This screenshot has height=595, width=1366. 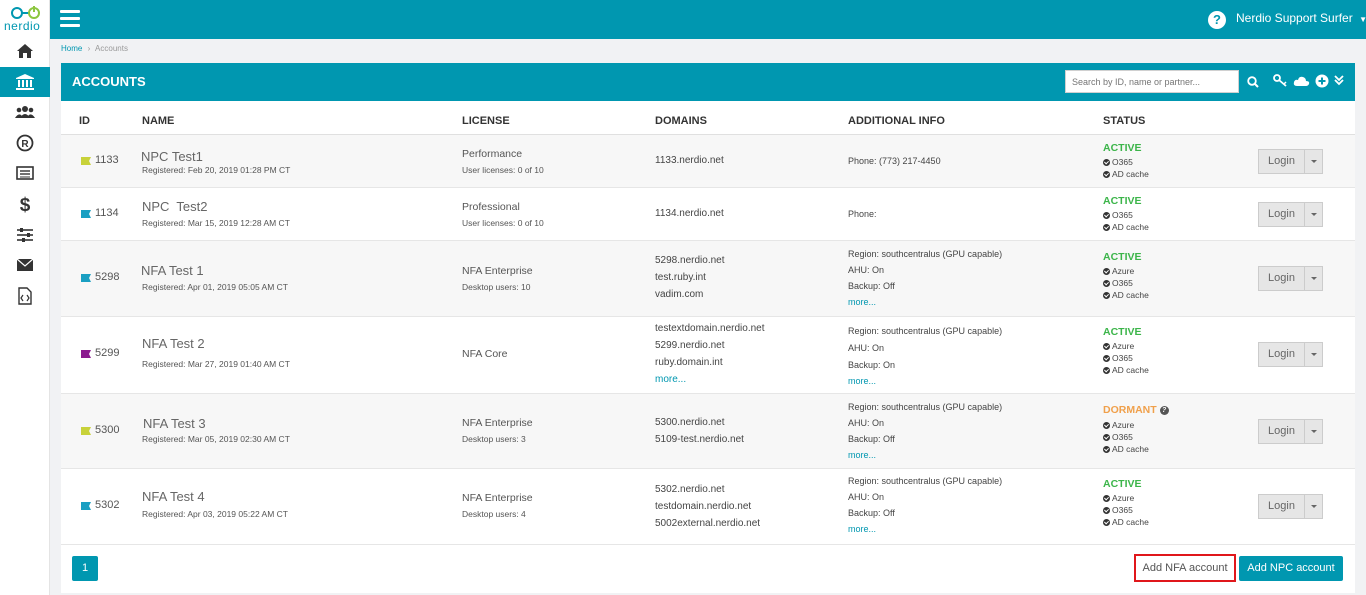 I want to click on row-domain: 5109-test.nerdio.net, so click(x=699, y=439).